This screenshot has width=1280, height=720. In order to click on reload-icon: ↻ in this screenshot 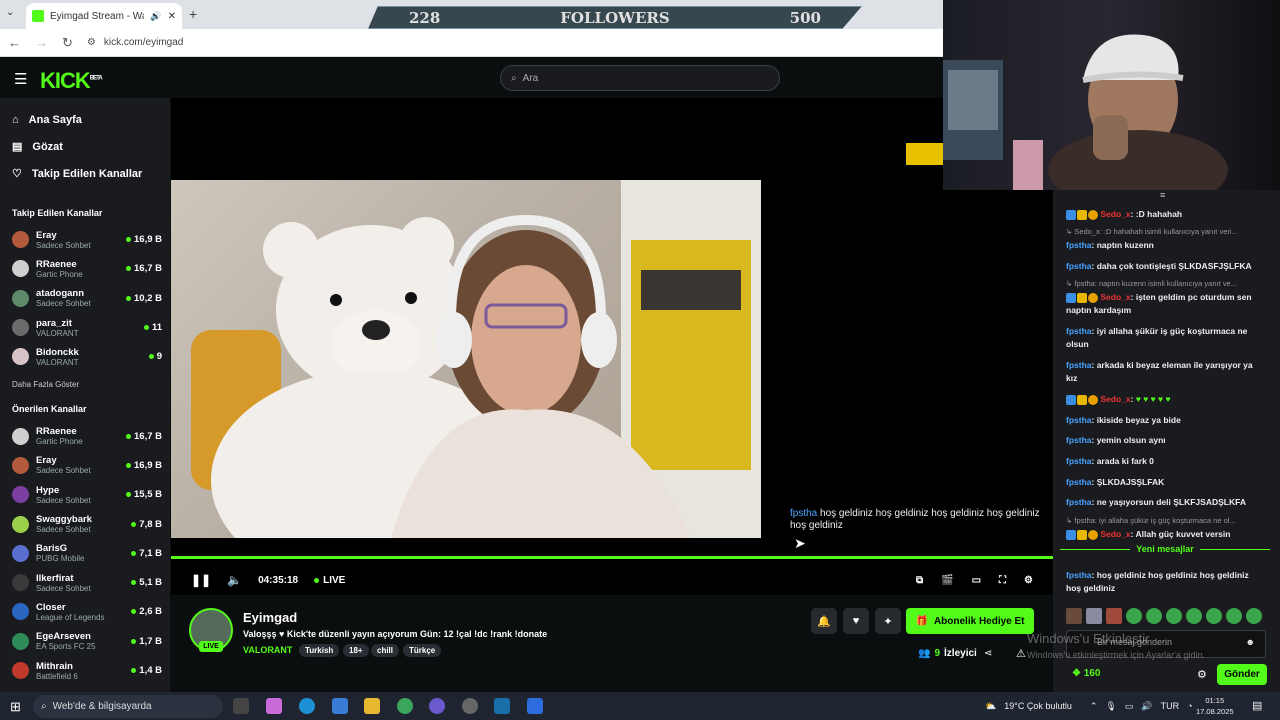, I will do `click(67, 43)`.